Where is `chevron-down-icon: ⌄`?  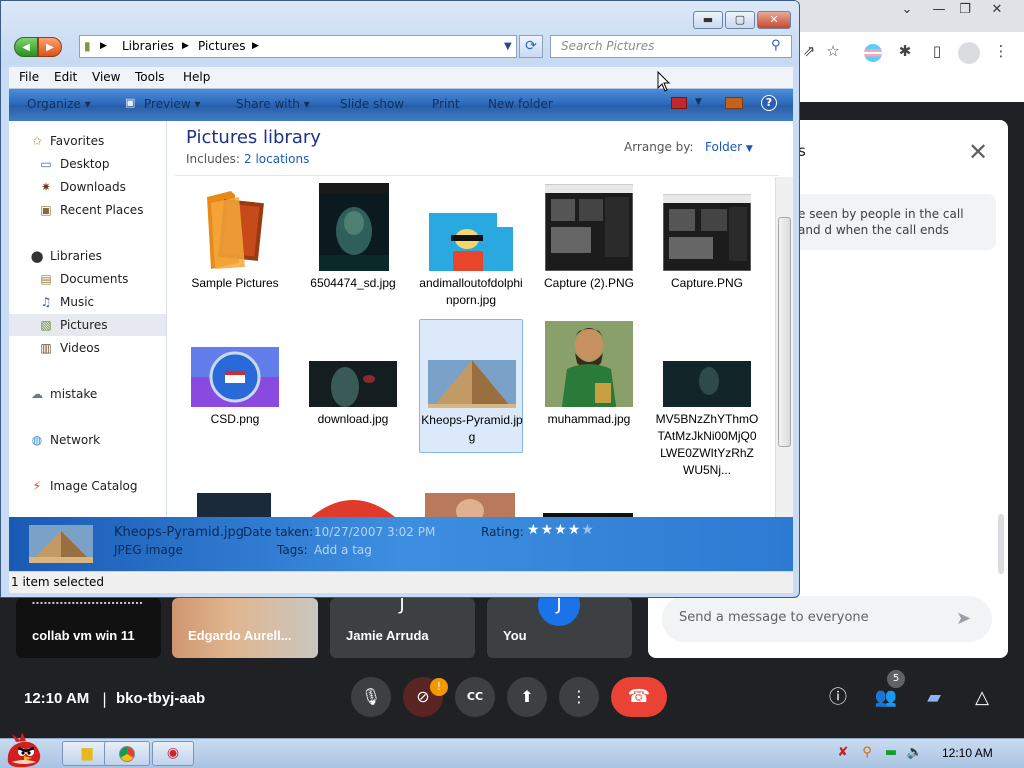
chevron-down-icon: ⌄ is located at coordinates (907, 10).